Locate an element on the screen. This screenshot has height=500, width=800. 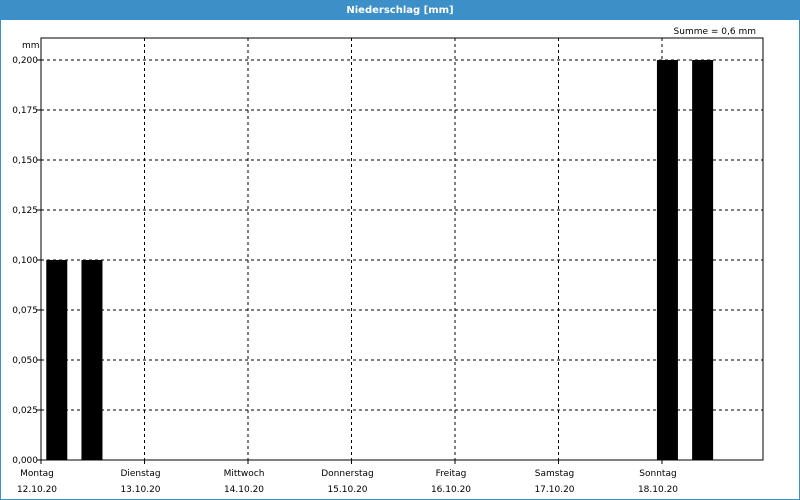
y-unit-label: mm is located at coordinates (31, 46).